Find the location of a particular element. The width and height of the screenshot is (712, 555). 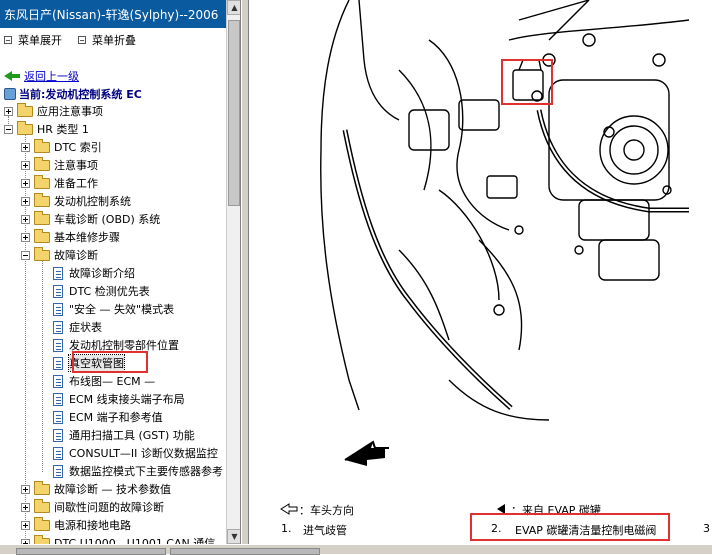

tree-node: HR 类型 1 is located at coordinates (46, 129).